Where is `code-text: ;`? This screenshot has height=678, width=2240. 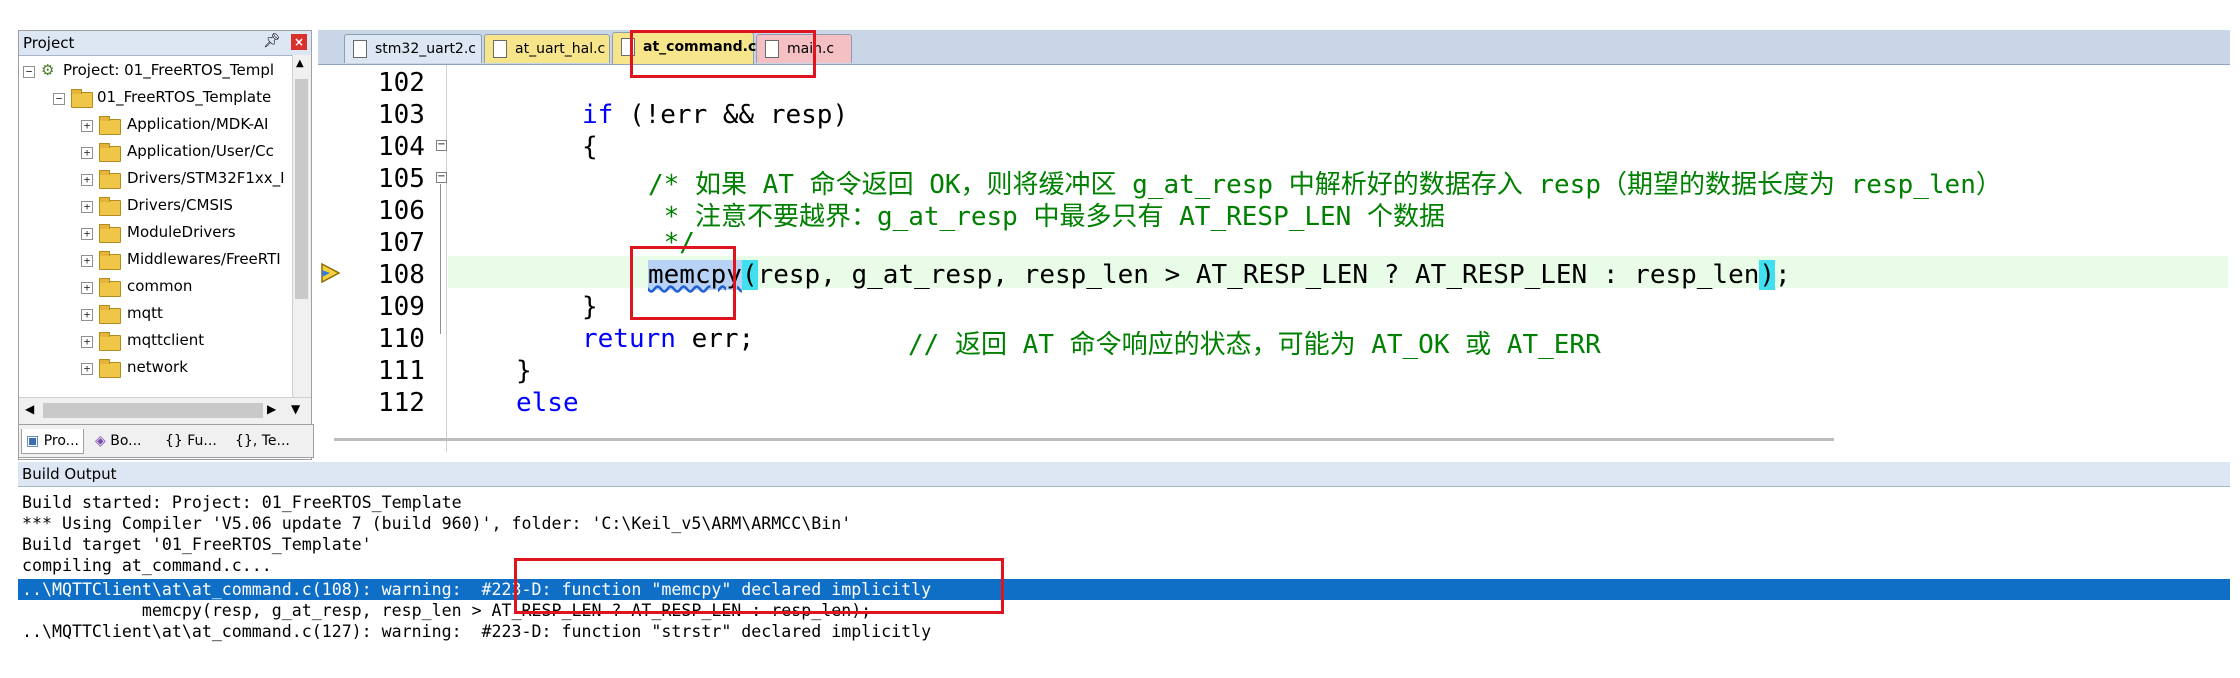
code-text: ; is located at coordinates (1783, 275).